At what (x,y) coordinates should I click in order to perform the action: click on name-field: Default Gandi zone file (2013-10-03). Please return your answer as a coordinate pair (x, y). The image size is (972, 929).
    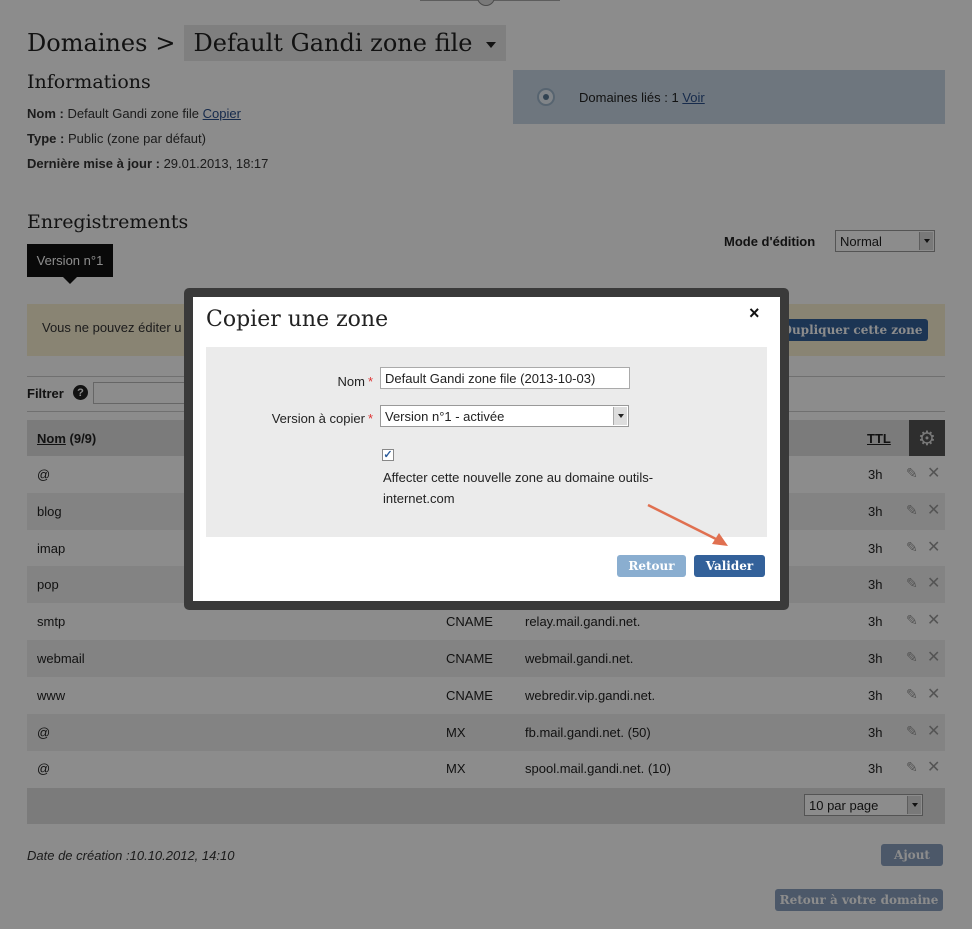
    Looking at the image, I should click on (505, 378).